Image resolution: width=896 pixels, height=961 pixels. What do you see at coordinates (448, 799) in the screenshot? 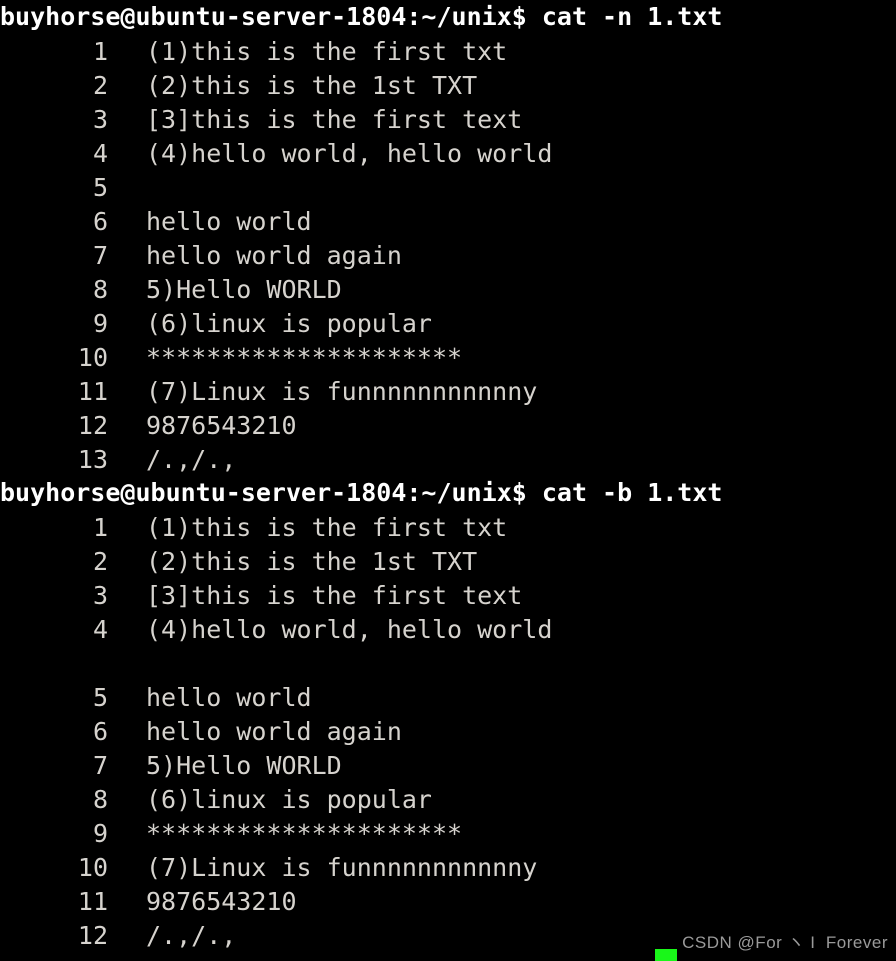
I see `output-row: 8 (6)linux is popular` at bounding box center [448, 799].